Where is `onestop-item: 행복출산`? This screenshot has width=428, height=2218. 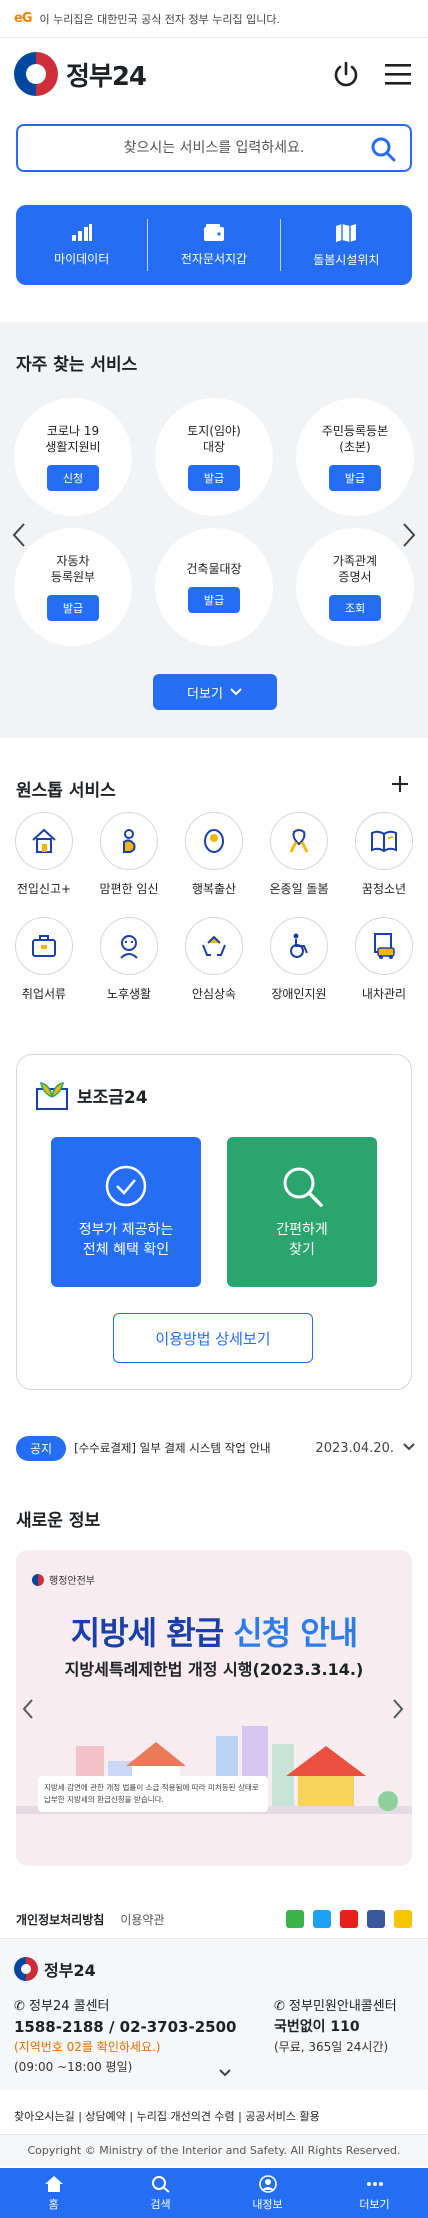 onestop-item: 행복출산 is located at coordinates (214, 854).